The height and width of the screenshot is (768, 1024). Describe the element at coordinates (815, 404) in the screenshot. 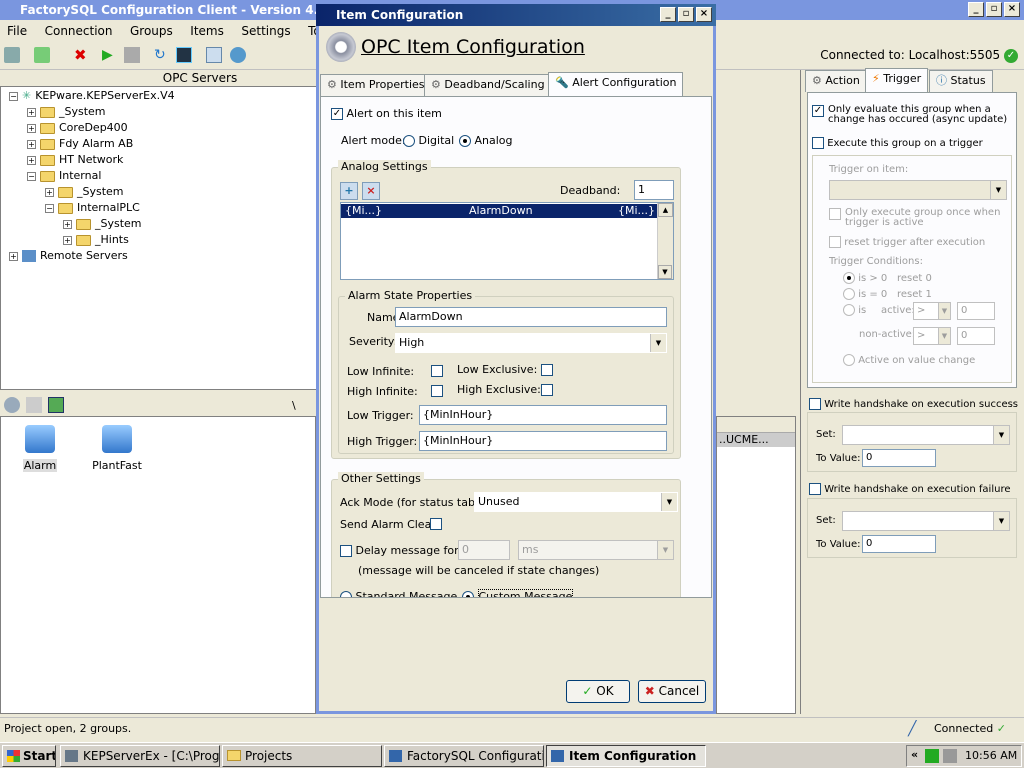

I see `write-success-checkbox` at that location.